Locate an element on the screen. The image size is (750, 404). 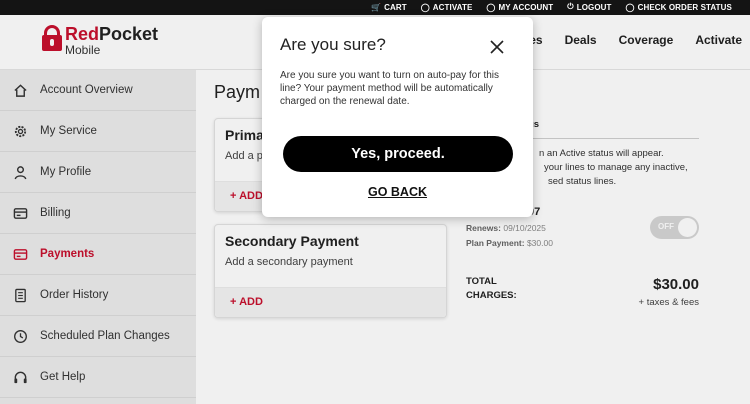
power-icon: ⏻ is located at coordinates (570, 6).